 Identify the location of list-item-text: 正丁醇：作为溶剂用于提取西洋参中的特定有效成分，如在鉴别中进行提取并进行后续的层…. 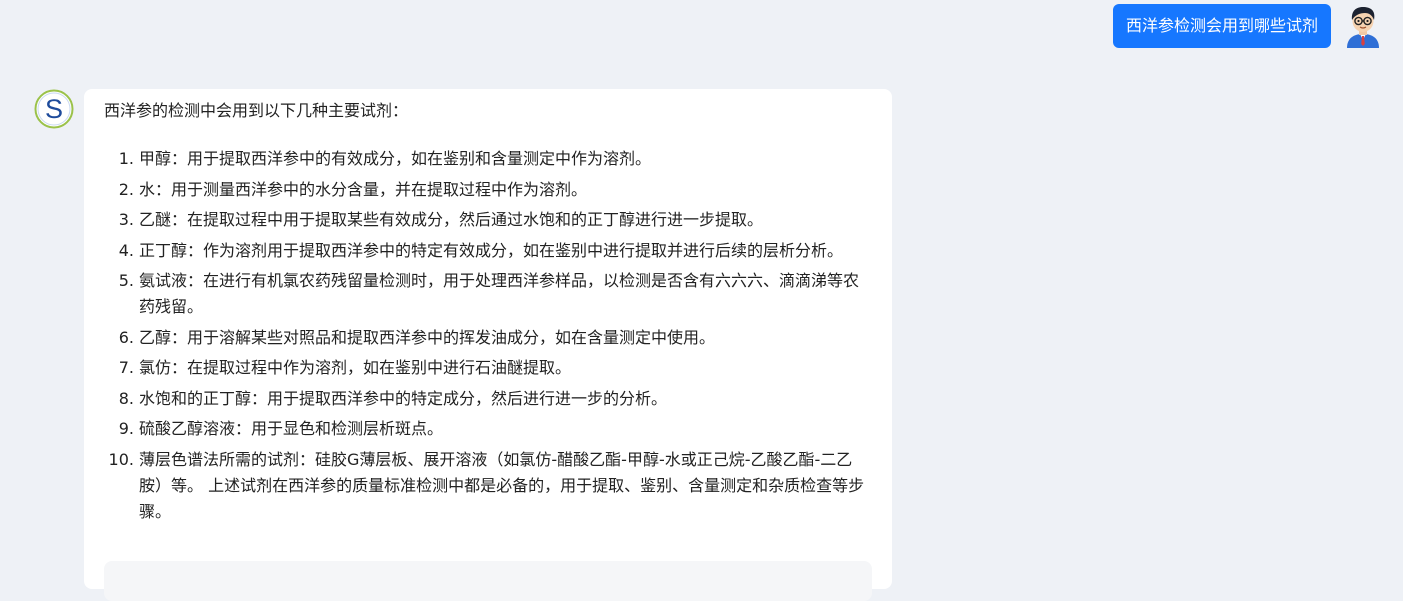
(491, 250).